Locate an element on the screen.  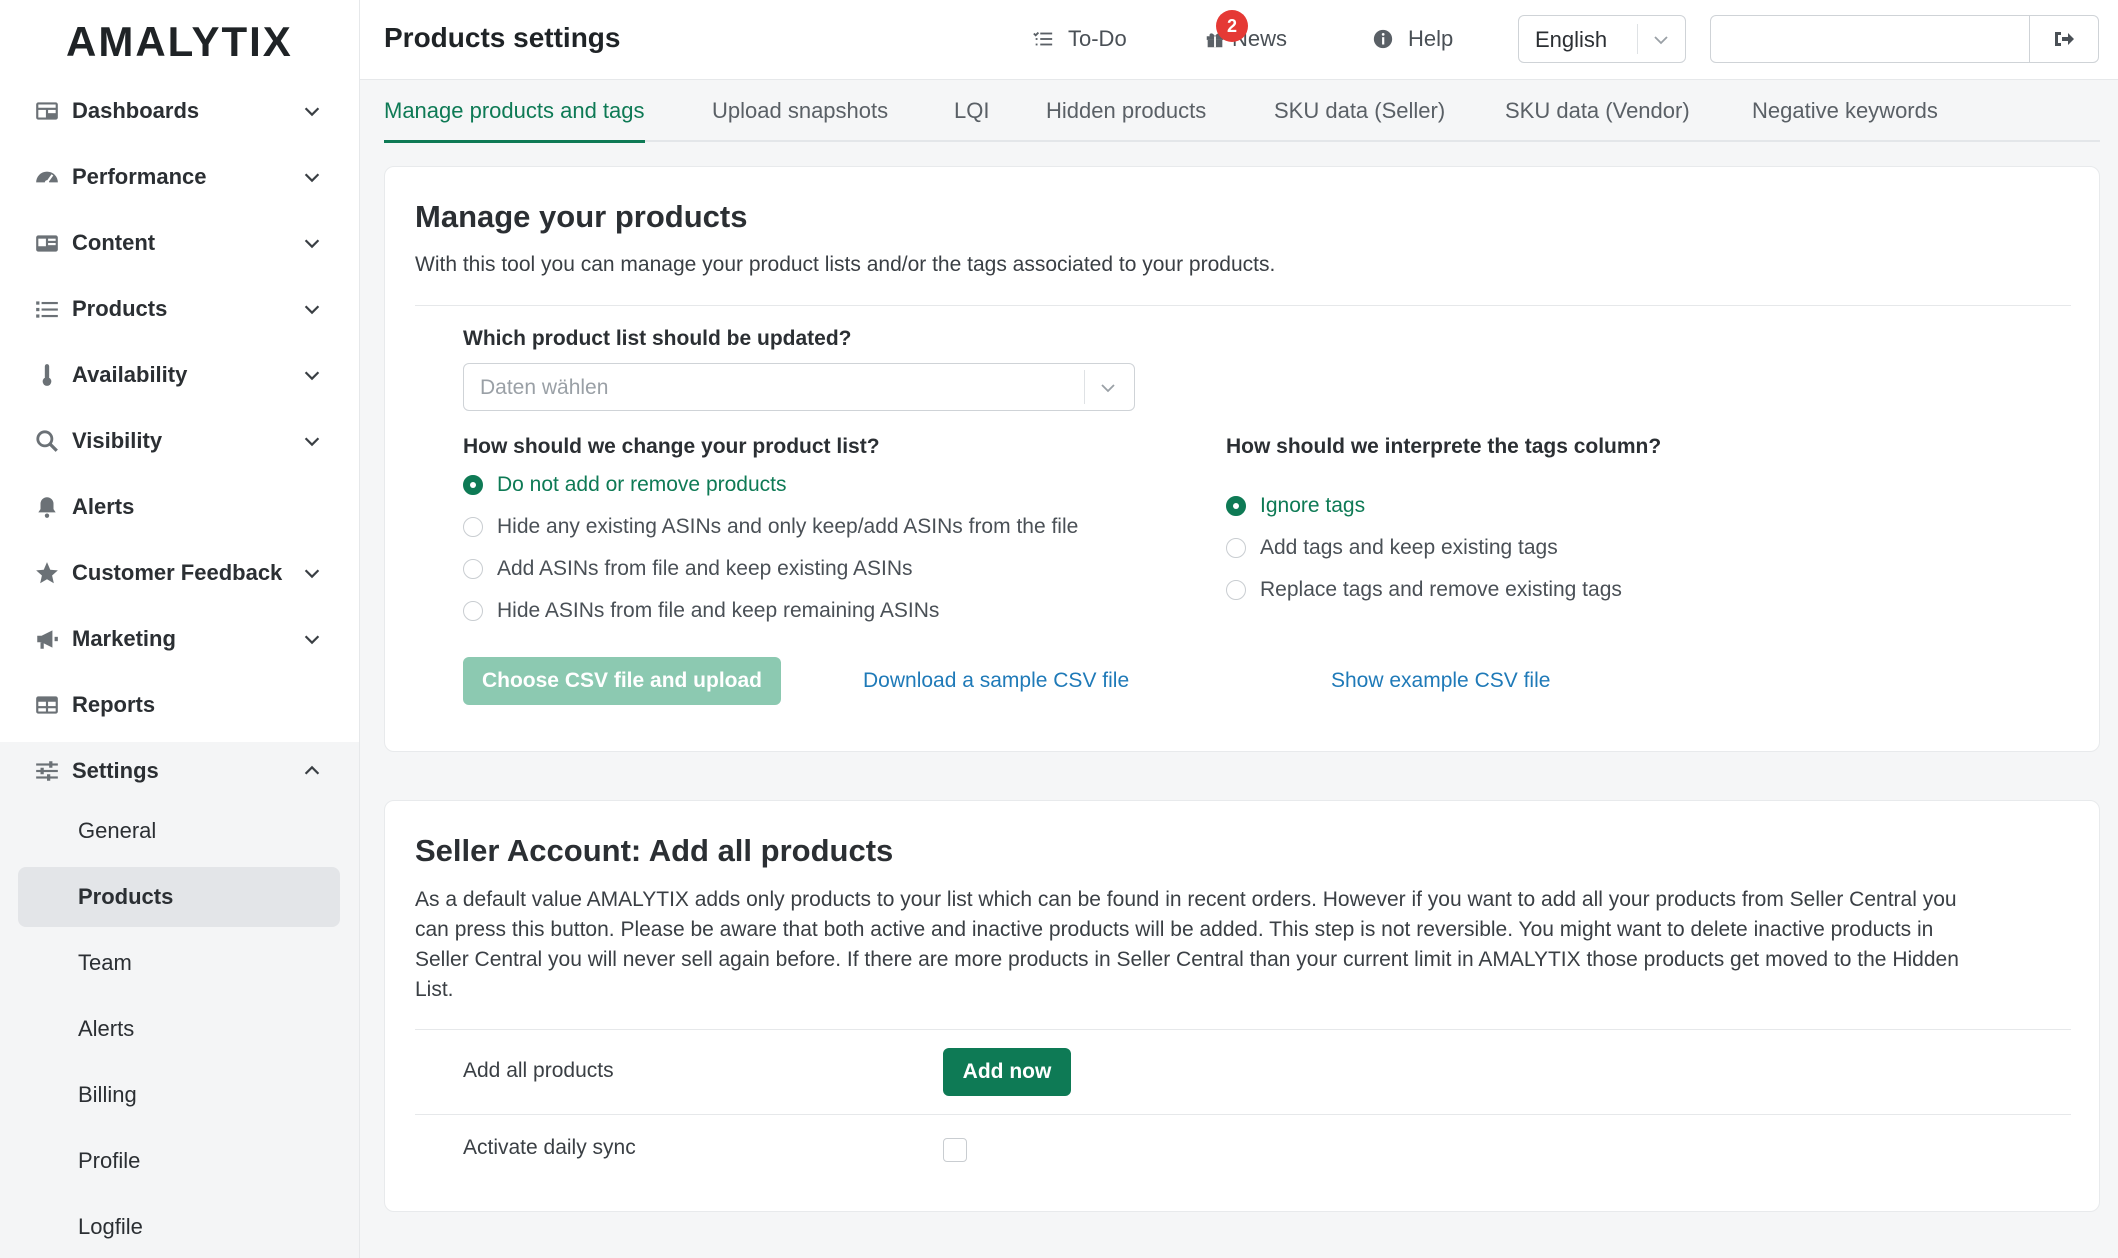
radio-replace-tags: Replace tags and remove existing tags is located at coordinates (1424, 590).